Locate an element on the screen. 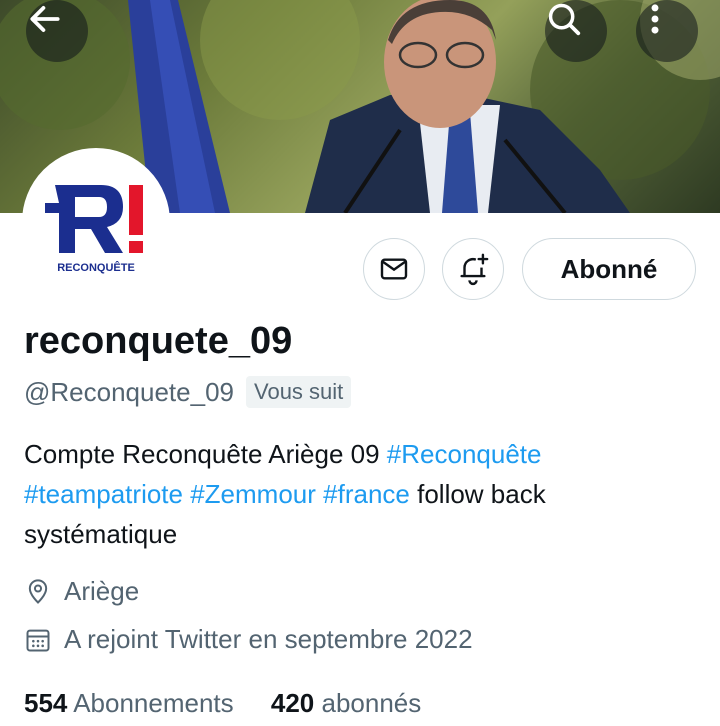 This screenshot has width=720, height=726. profile-avatar: RECONQUÊTE is located at coordinates (96, 222).